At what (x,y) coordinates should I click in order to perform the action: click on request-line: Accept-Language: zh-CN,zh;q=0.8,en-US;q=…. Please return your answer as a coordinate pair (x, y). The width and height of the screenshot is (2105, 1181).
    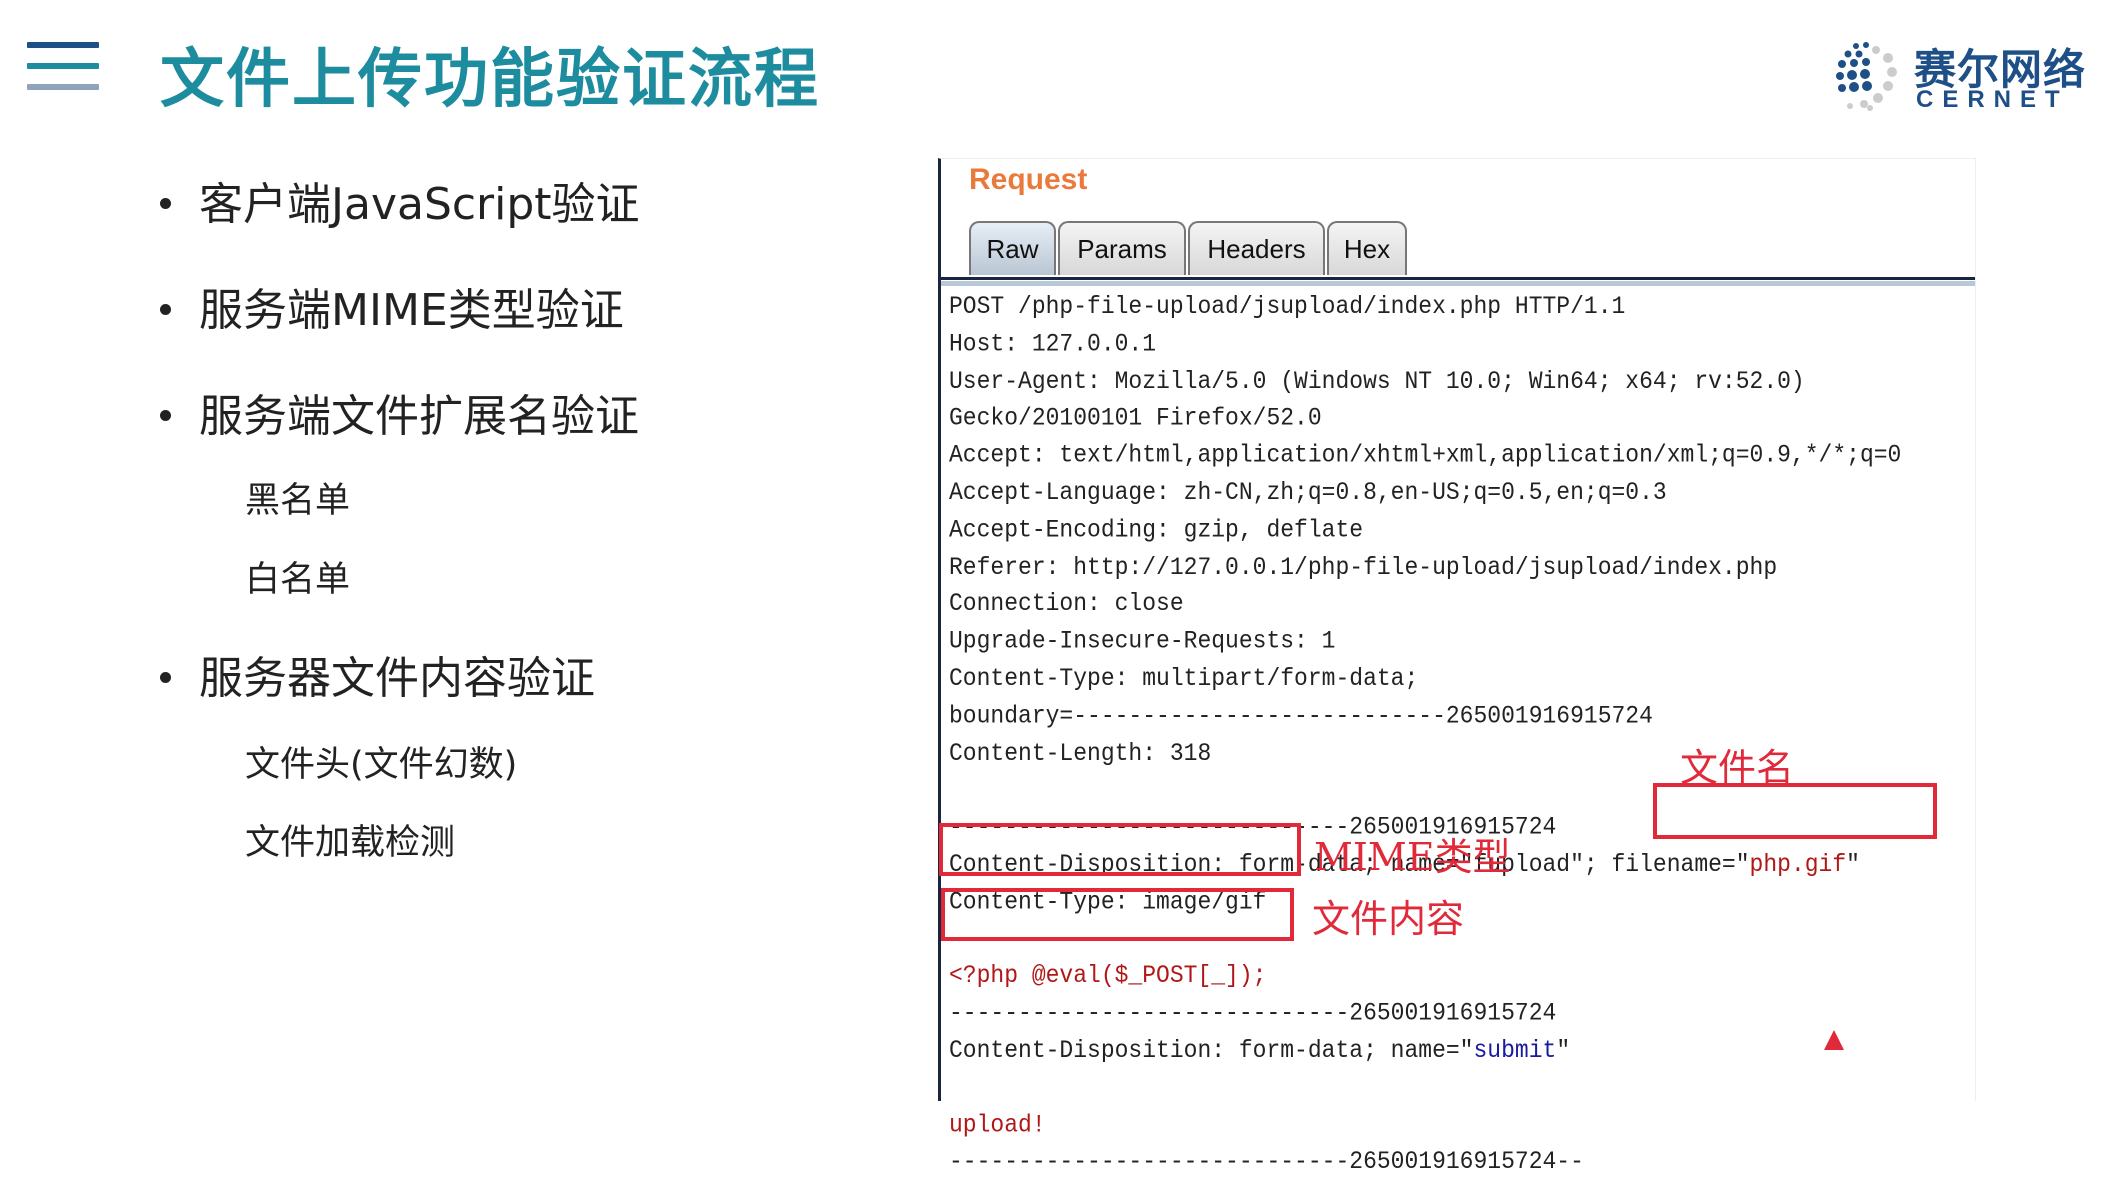
    Looking at the image, I should click on (1425, 493).